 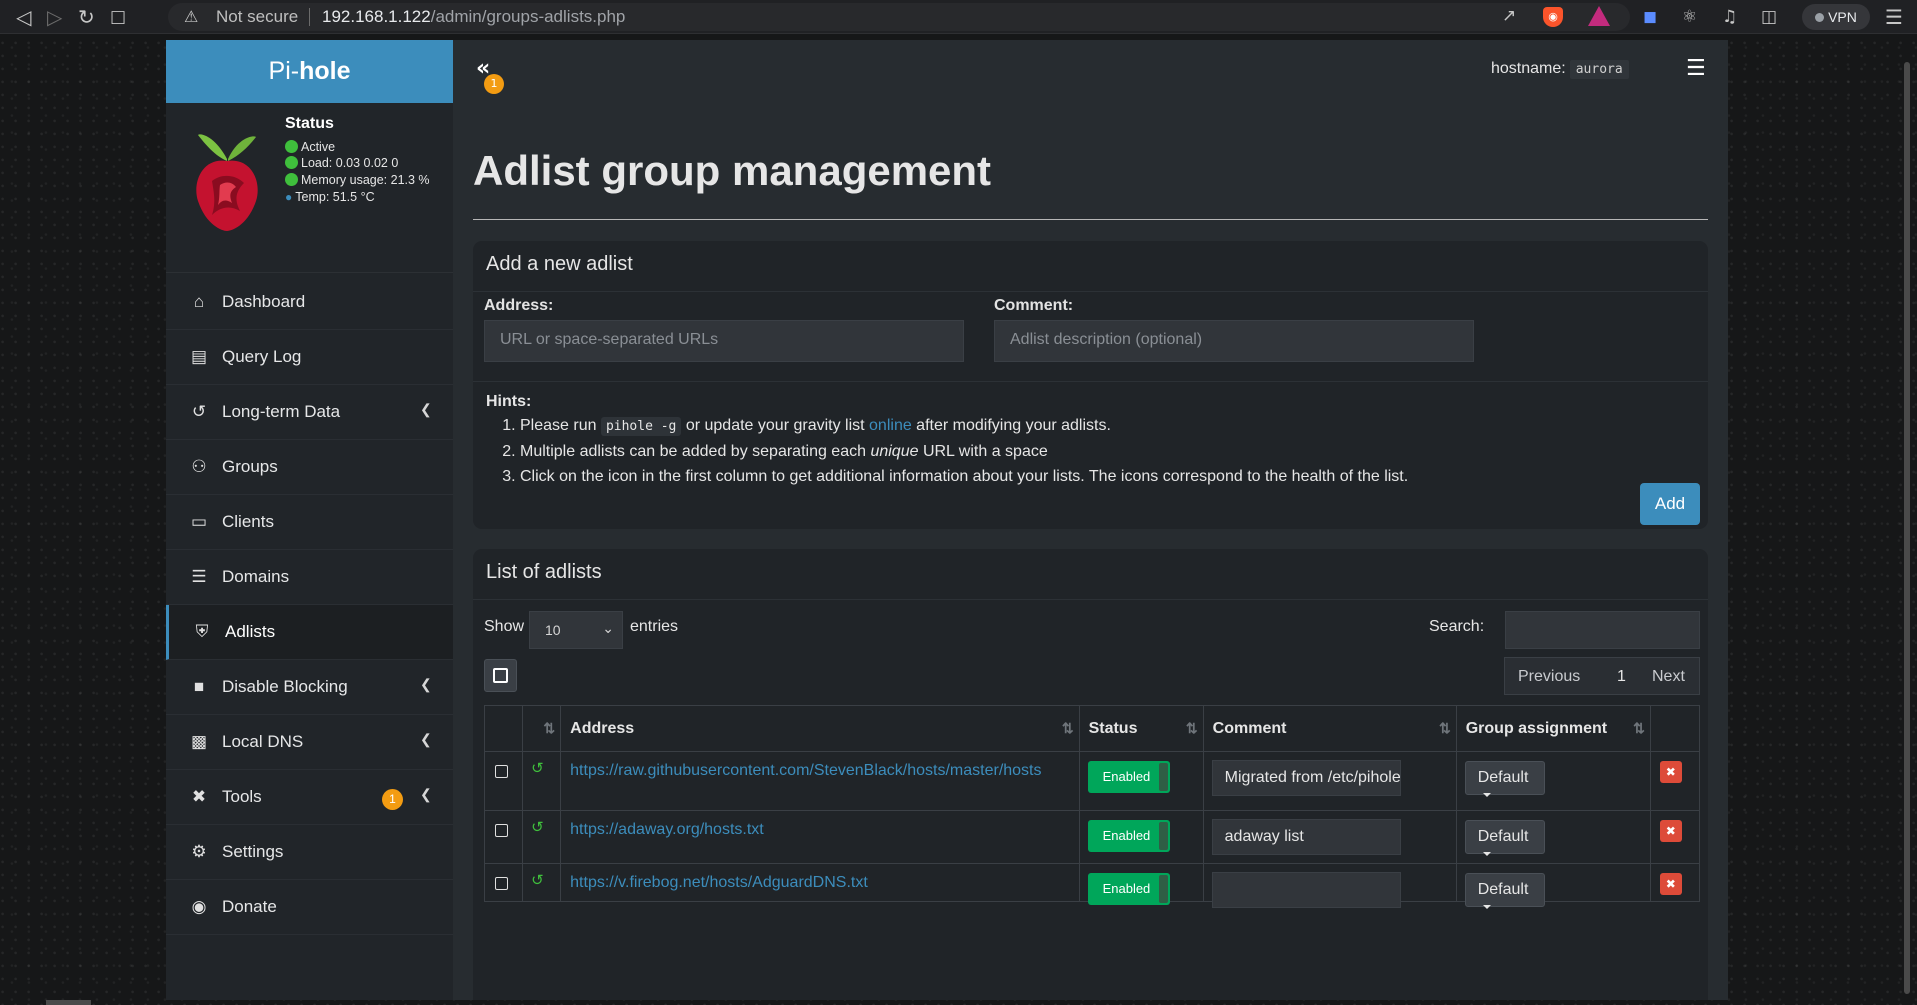 I want to click on users-icon: ⚇, so click(x=199, y=466).